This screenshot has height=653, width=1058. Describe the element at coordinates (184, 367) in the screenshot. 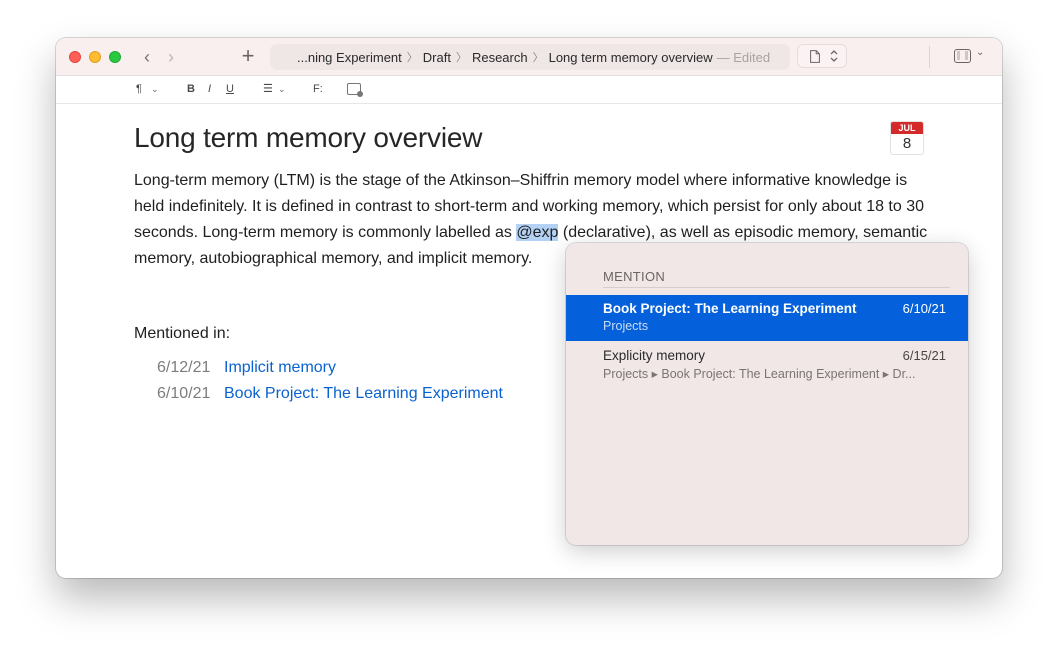

I see `mention-date: 6/12/21` at that location.